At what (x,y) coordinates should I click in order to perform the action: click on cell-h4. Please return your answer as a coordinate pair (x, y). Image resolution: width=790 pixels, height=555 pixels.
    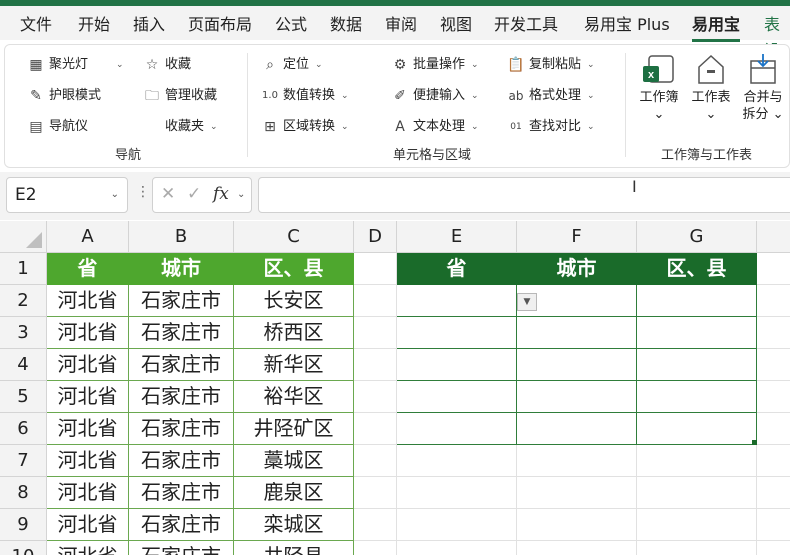
    Looking at the image, I should click on (773, 365).